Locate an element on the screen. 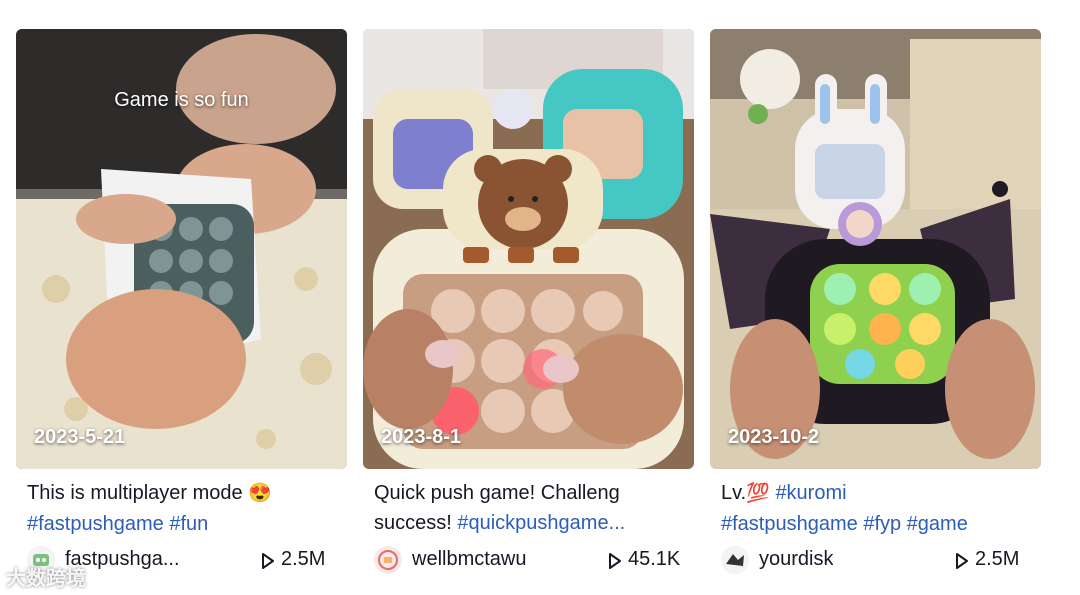 Image resolution: width=1080 pixels, height=595 pixels. view-count: 45.1K is located at coordinates (654, 559).